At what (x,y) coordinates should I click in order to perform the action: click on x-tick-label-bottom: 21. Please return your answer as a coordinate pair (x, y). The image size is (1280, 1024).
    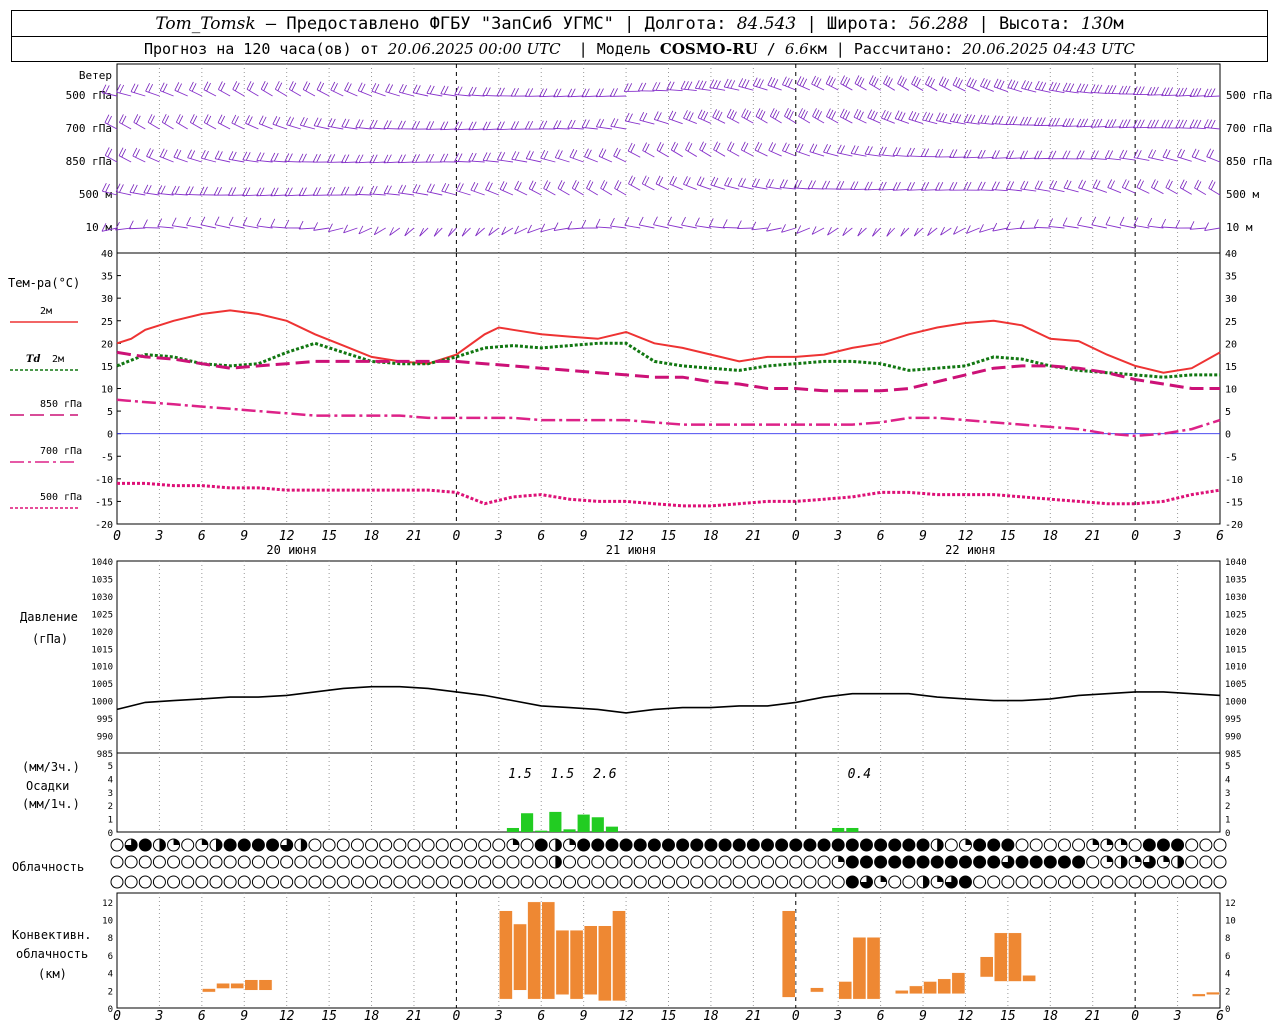
    Looking at the image, I should click on (754, 1016).